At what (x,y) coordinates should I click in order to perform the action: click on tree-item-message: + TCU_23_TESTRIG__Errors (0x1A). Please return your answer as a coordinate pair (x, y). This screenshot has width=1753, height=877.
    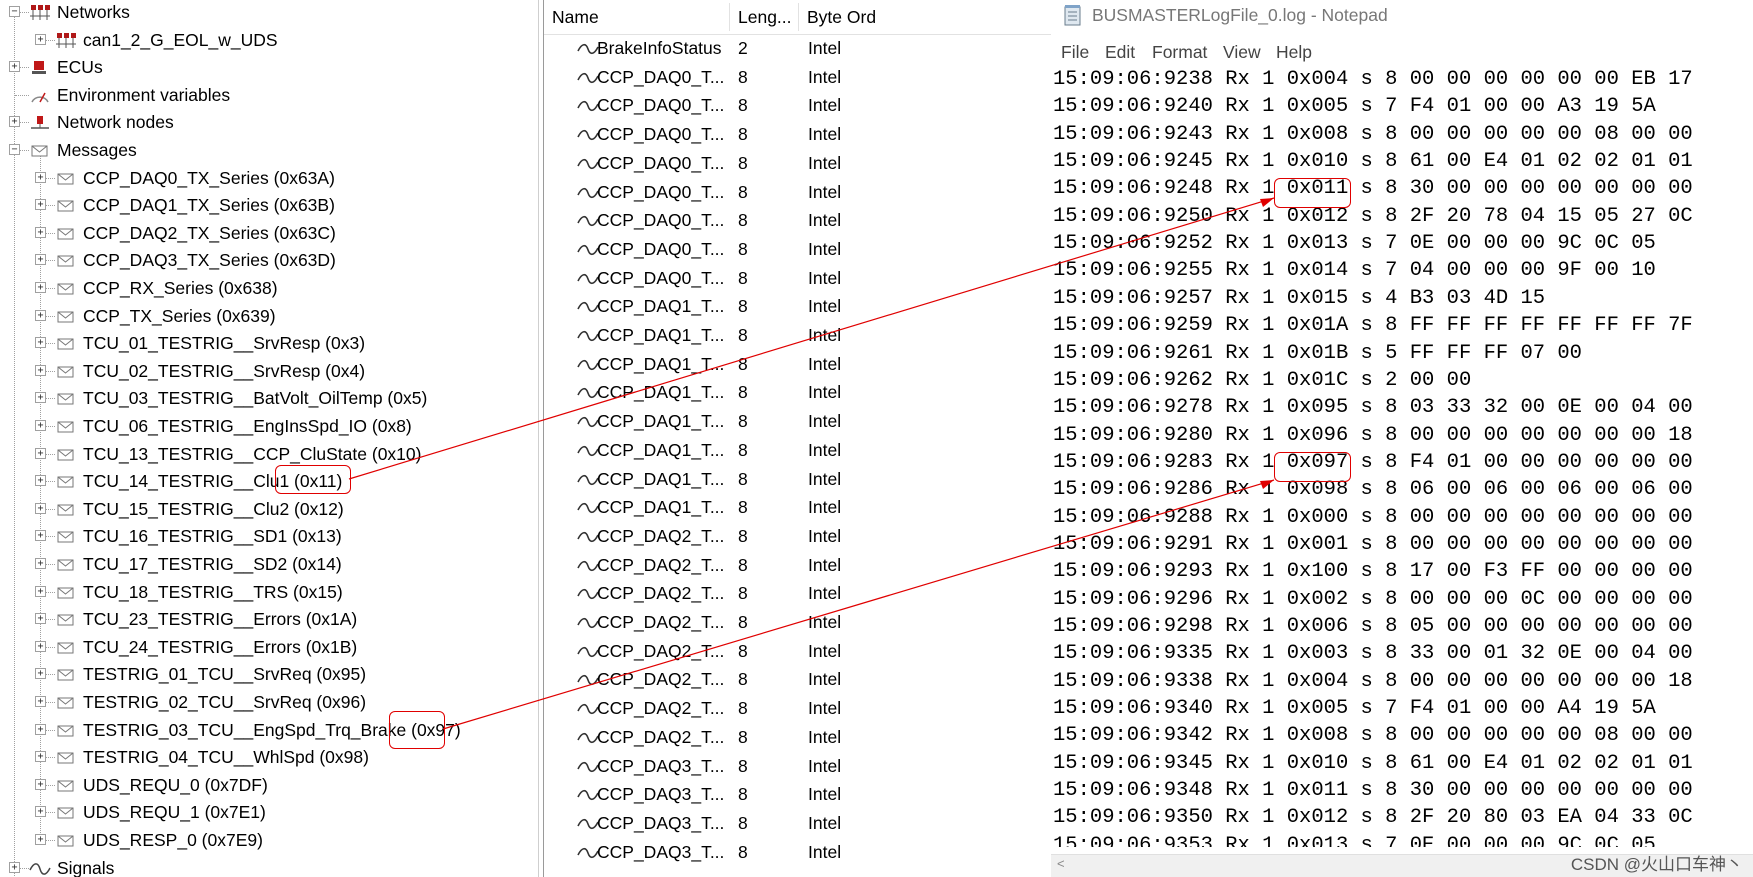
    Looking at the image, I should click on (265, 619).